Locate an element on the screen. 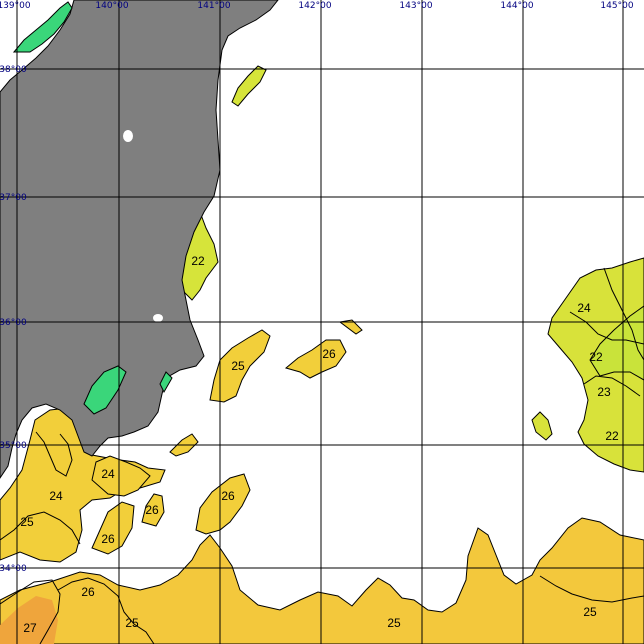  lat-label: 38°00 is located at coordinates (13, 70).